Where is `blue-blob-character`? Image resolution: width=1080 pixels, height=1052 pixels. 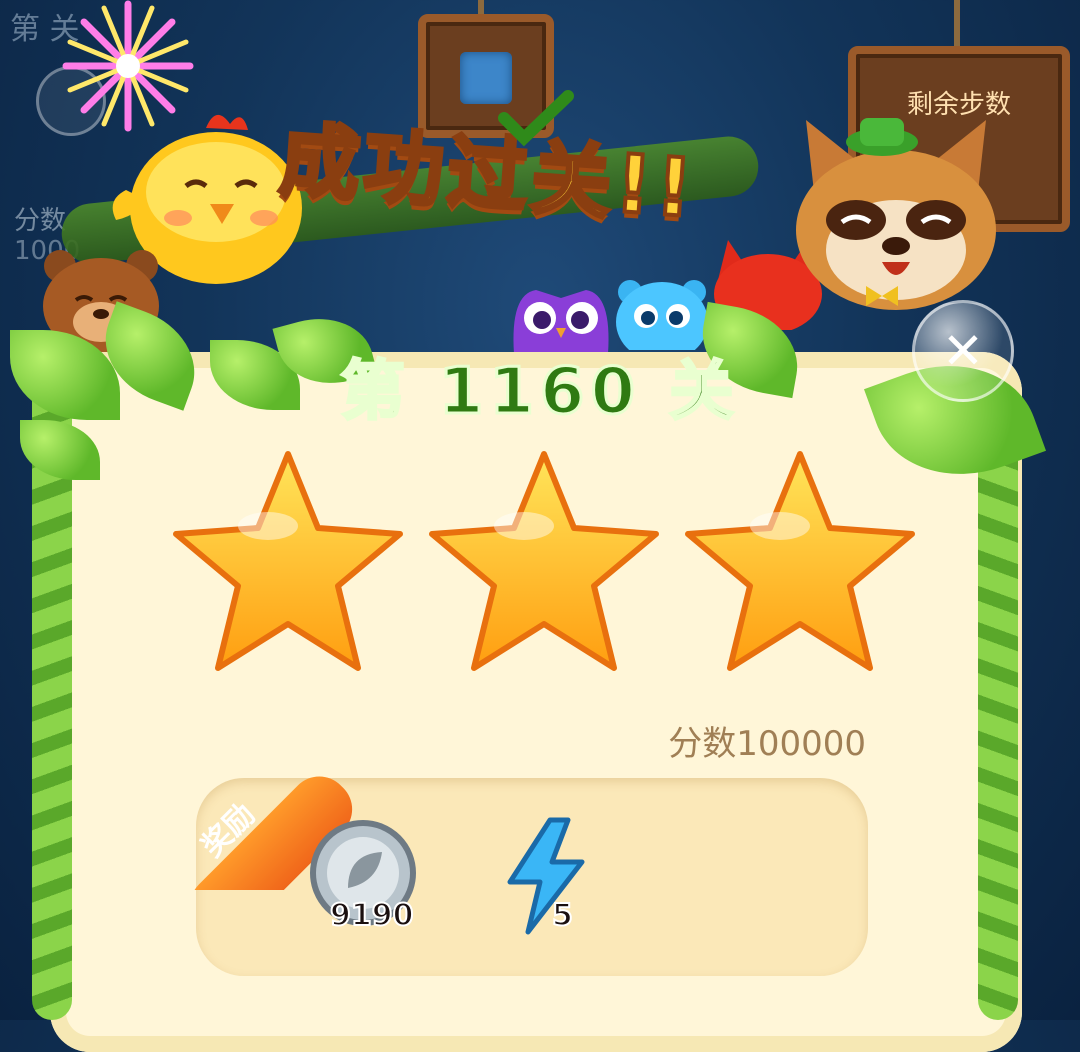 blue-blob-character is located at coordinates (662, 315).